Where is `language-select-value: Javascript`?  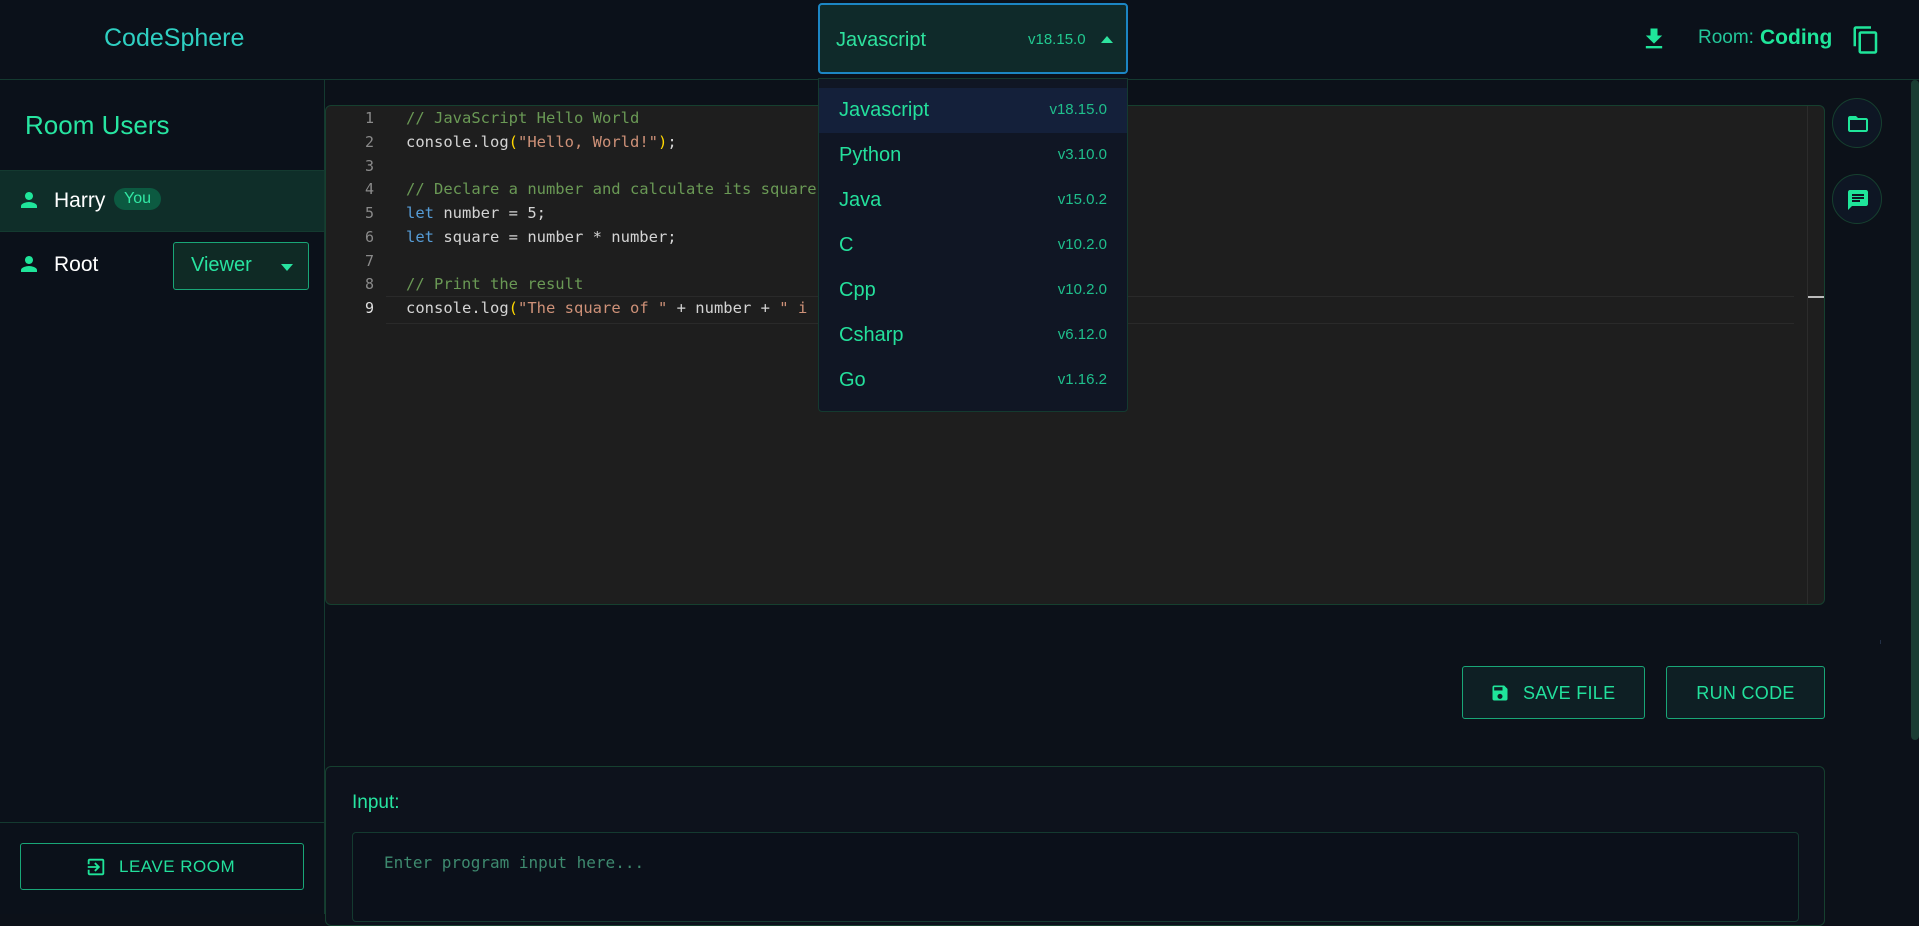 language-select-value: Javascript is located at coordinates (881, 40).